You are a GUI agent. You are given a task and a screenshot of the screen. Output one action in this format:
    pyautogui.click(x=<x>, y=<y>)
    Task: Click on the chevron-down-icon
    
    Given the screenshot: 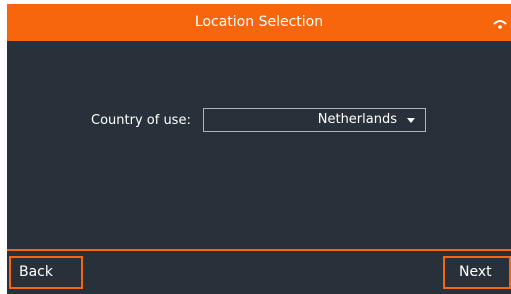 What is the action you would take?
    pyautogui.click(x=411, y=120)
    